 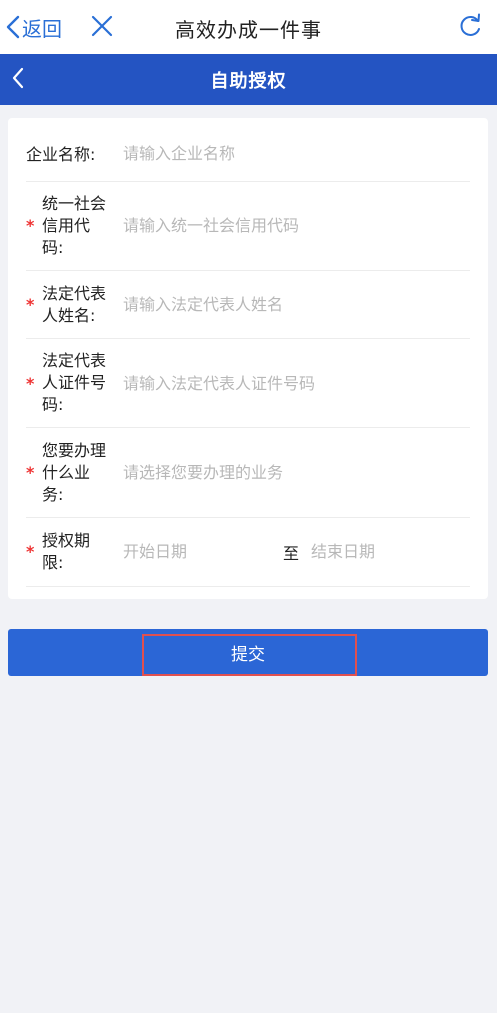 I want to click on nav-title: 自助授权, so click(x=248, y=81).